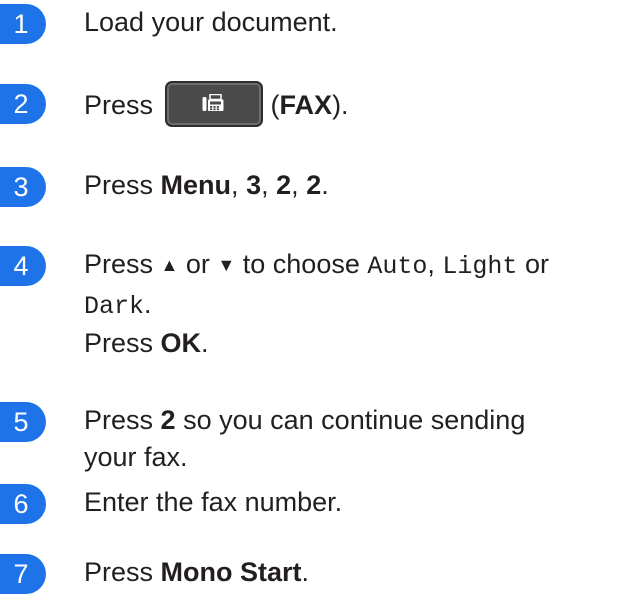 The height and width of the screenshot is (594, 622). What do you see at coordinates (23, 266) in the screenshot?
I see `step-number-badge: 4` at bounding box center [23, 266].